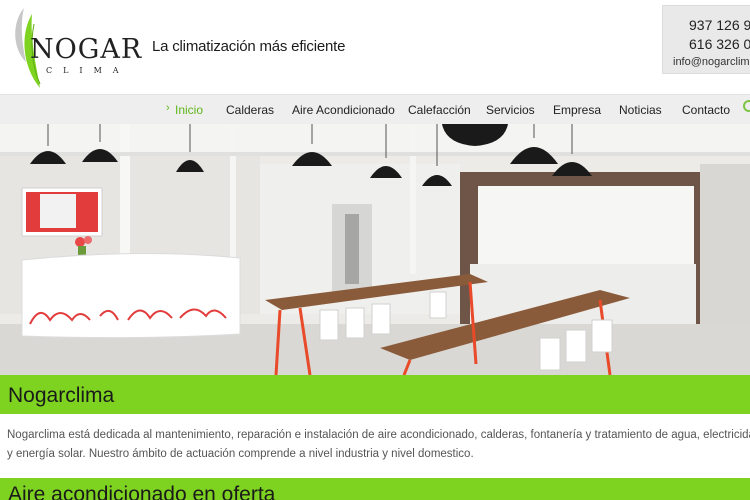 The width and height of the screenshot is (750, 500). I want to click on section-title: Nogarclima, so click(61, 395).